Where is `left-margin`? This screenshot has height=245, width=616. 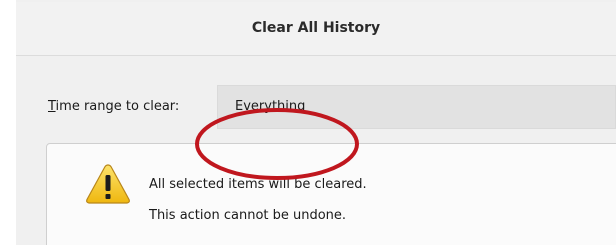
left-margin is located at coordinates (8, 122).